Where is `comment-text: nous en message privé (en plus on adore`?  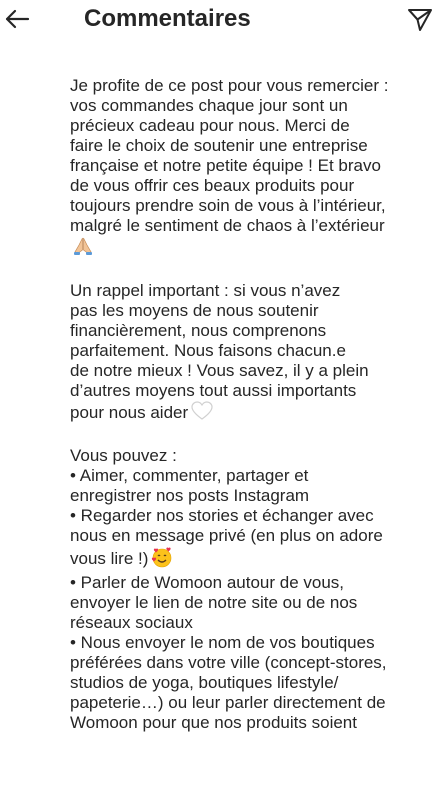
comment-text: nous en message privé (en plus on adore is located at coordinates (226, 535).